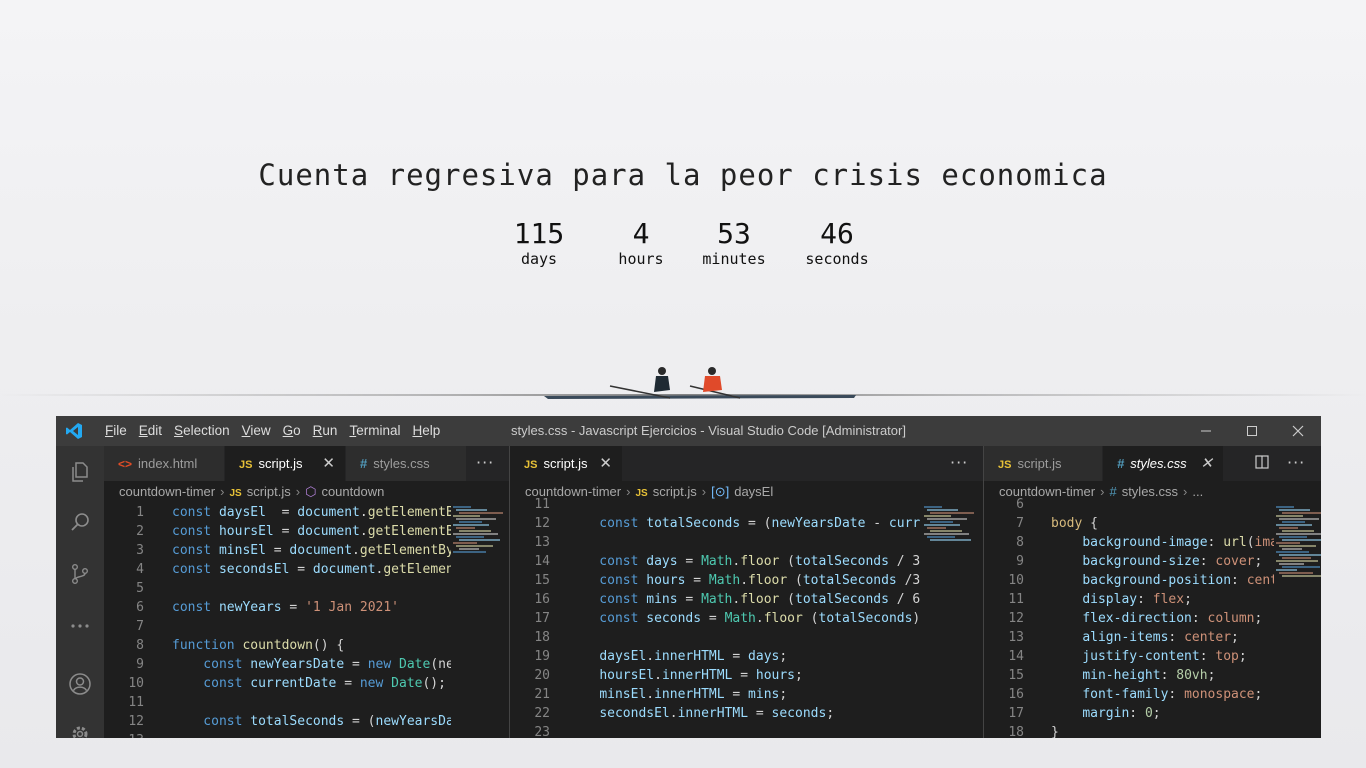  I want to click on code-text: const totalSeconds = (newYearsDa, so click(313, 721).